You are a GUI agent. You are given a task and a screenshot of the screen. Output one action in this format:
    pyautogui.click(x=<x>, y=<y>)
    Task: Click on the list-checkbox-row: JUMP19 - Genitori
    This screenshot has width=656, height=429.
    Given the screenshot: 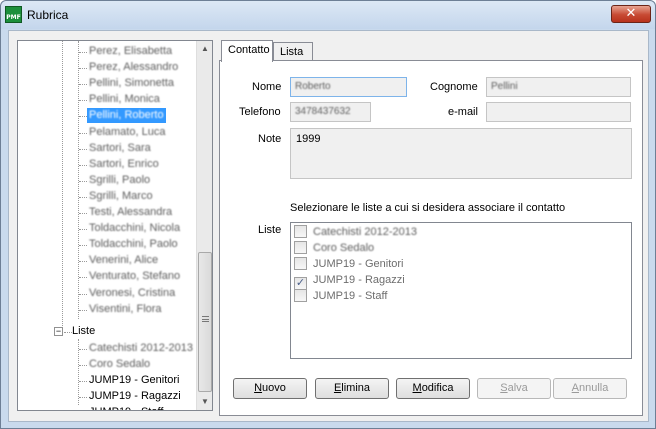 What is the action you would take?
    pyautogui.click(x=348, y=265)
    